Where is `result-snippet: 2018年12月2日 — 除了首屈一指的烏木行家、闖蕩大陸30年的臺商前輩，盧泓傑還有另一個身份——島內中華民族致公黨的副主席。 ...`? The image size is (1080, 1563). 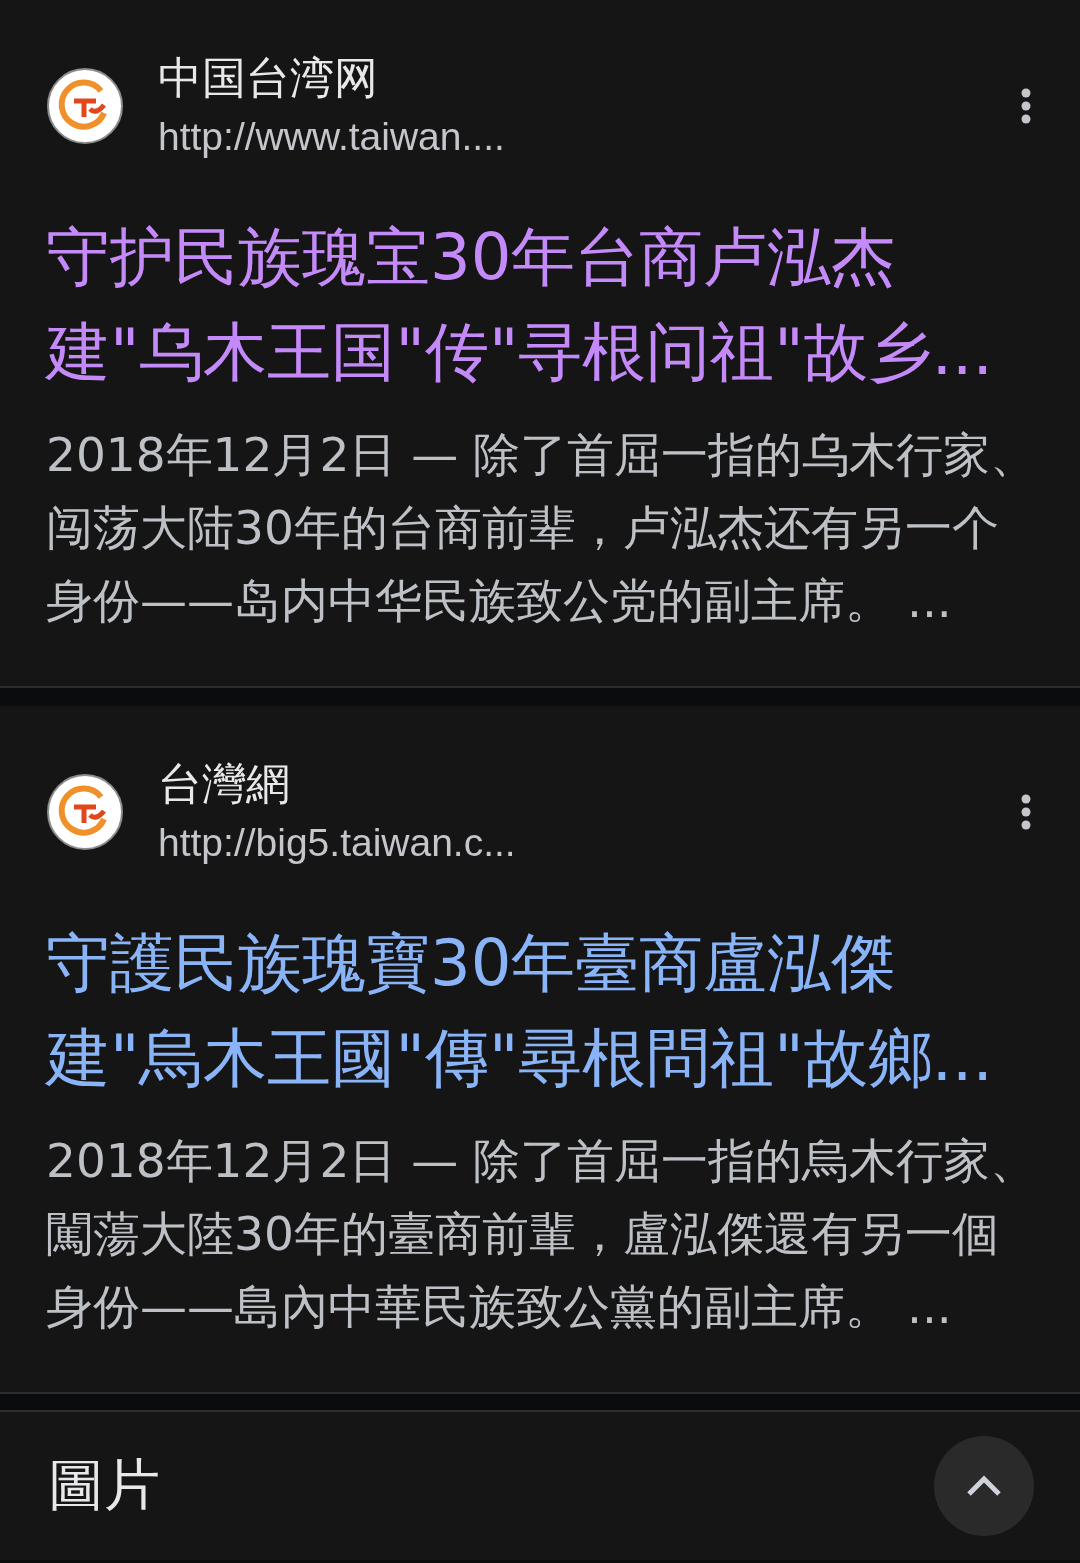 result-snippet: 2018年12月2日 — 除了首屈一指的烏木行家、闖蕩大陸30年的臺商前輩，盧泓傑還有另一個身份——島內中華民族致公黨的副主席。 ... is located at coordinates (542, 1234).